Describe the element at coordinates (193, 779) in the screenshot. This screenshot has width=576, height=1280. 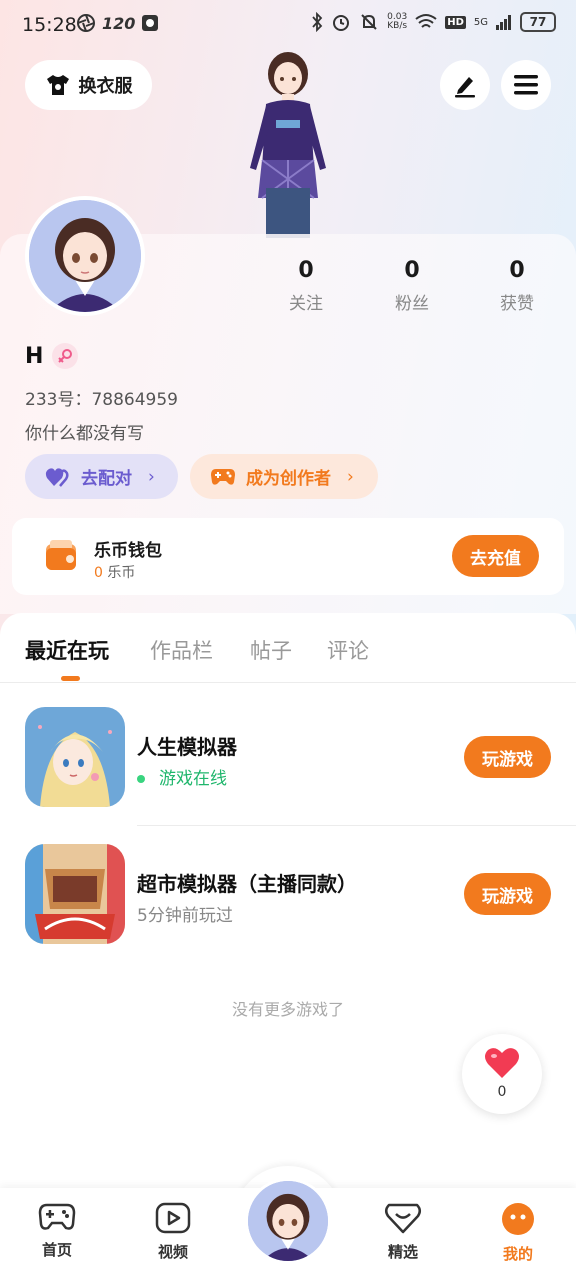
I see `game-status-text: 游戏在线` at that location.